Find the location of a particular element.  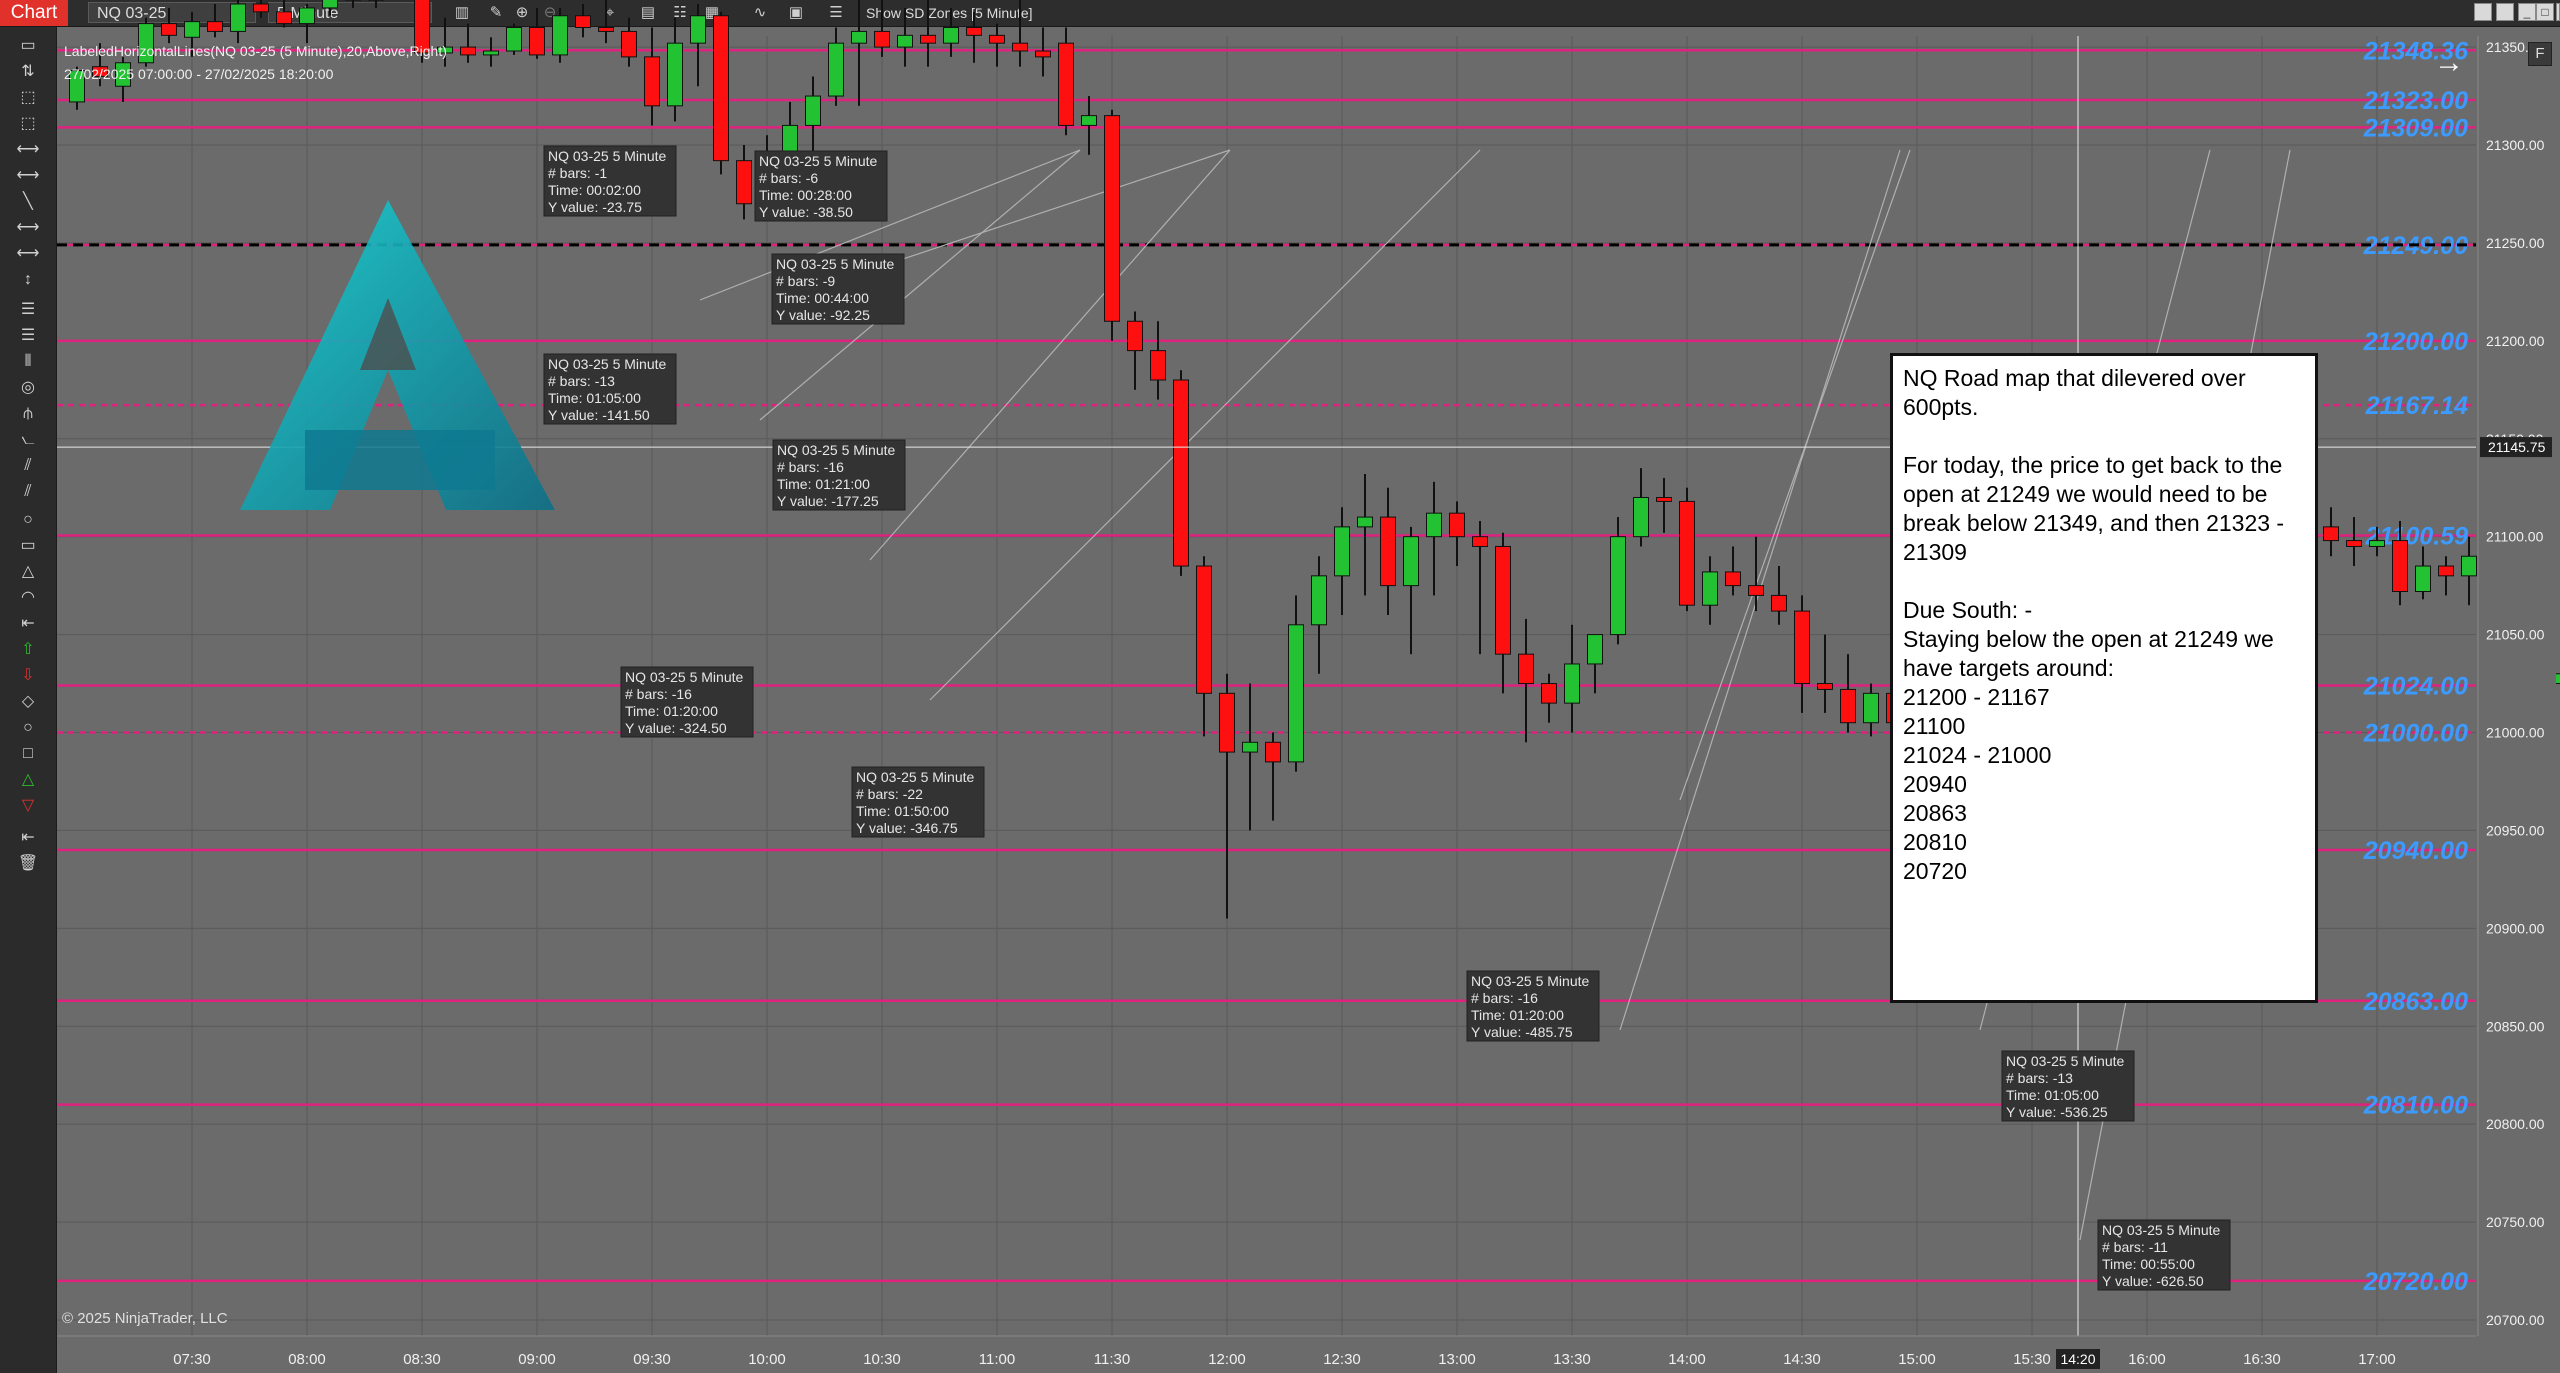

x-tick-label: 07:30 is located at coordinates (192, 1359).